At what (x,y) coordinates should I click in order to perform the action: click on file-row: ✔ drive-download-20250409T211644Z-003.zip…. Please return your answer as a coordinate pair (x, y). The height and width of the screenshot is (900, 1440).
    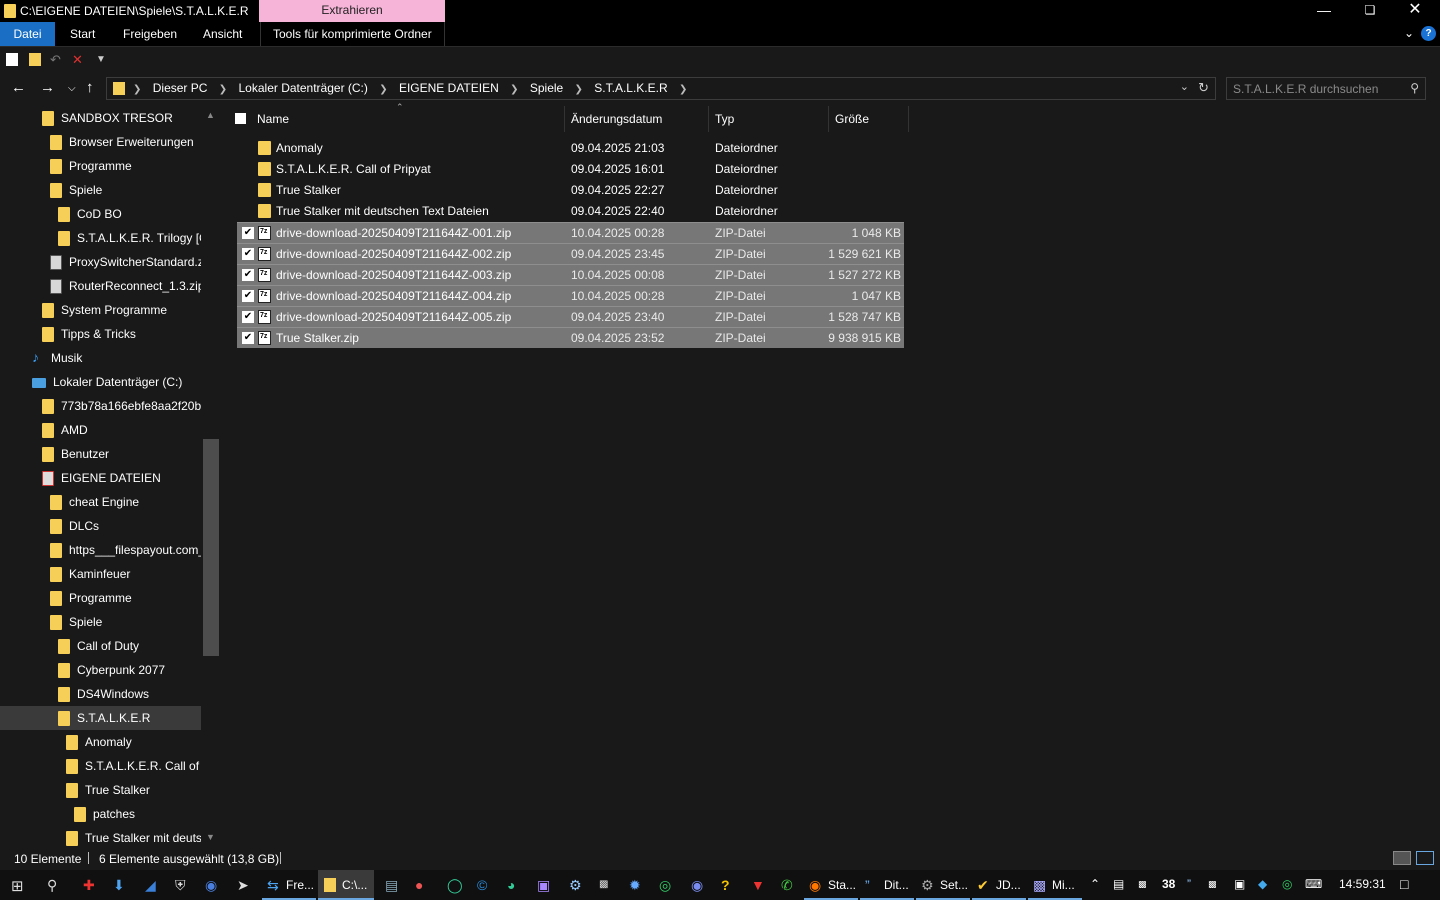
    Looking at the image, I should click on (570, 274).